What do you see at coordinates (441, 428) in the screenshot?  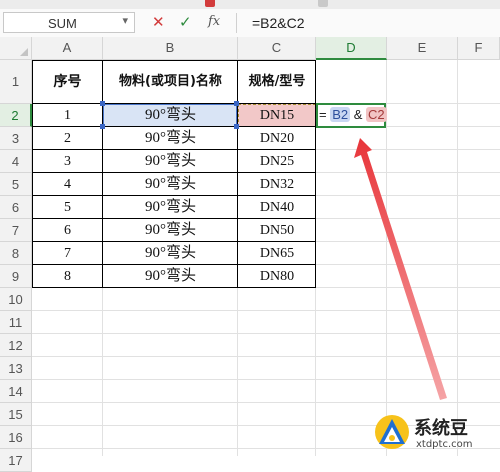 I see `watermark-title: 系统豆` at bounding box center [441, 428].